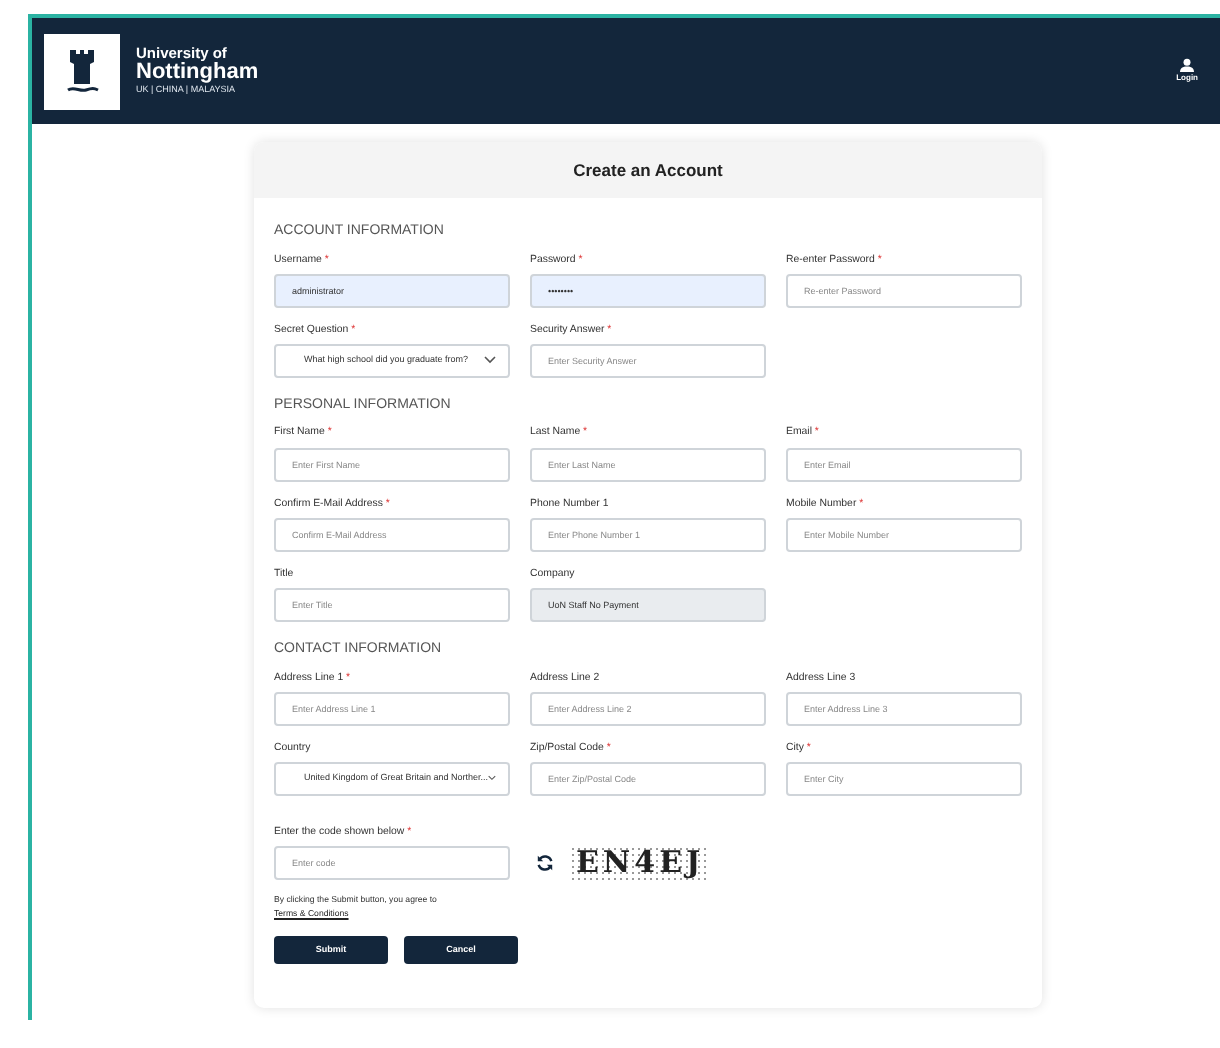 This screenshot has width=1220, height=1048. What do you see at coordinates (648, 170) in the screenshot?
I see `card-title: Create an Account` at bounding box center [648, 170].